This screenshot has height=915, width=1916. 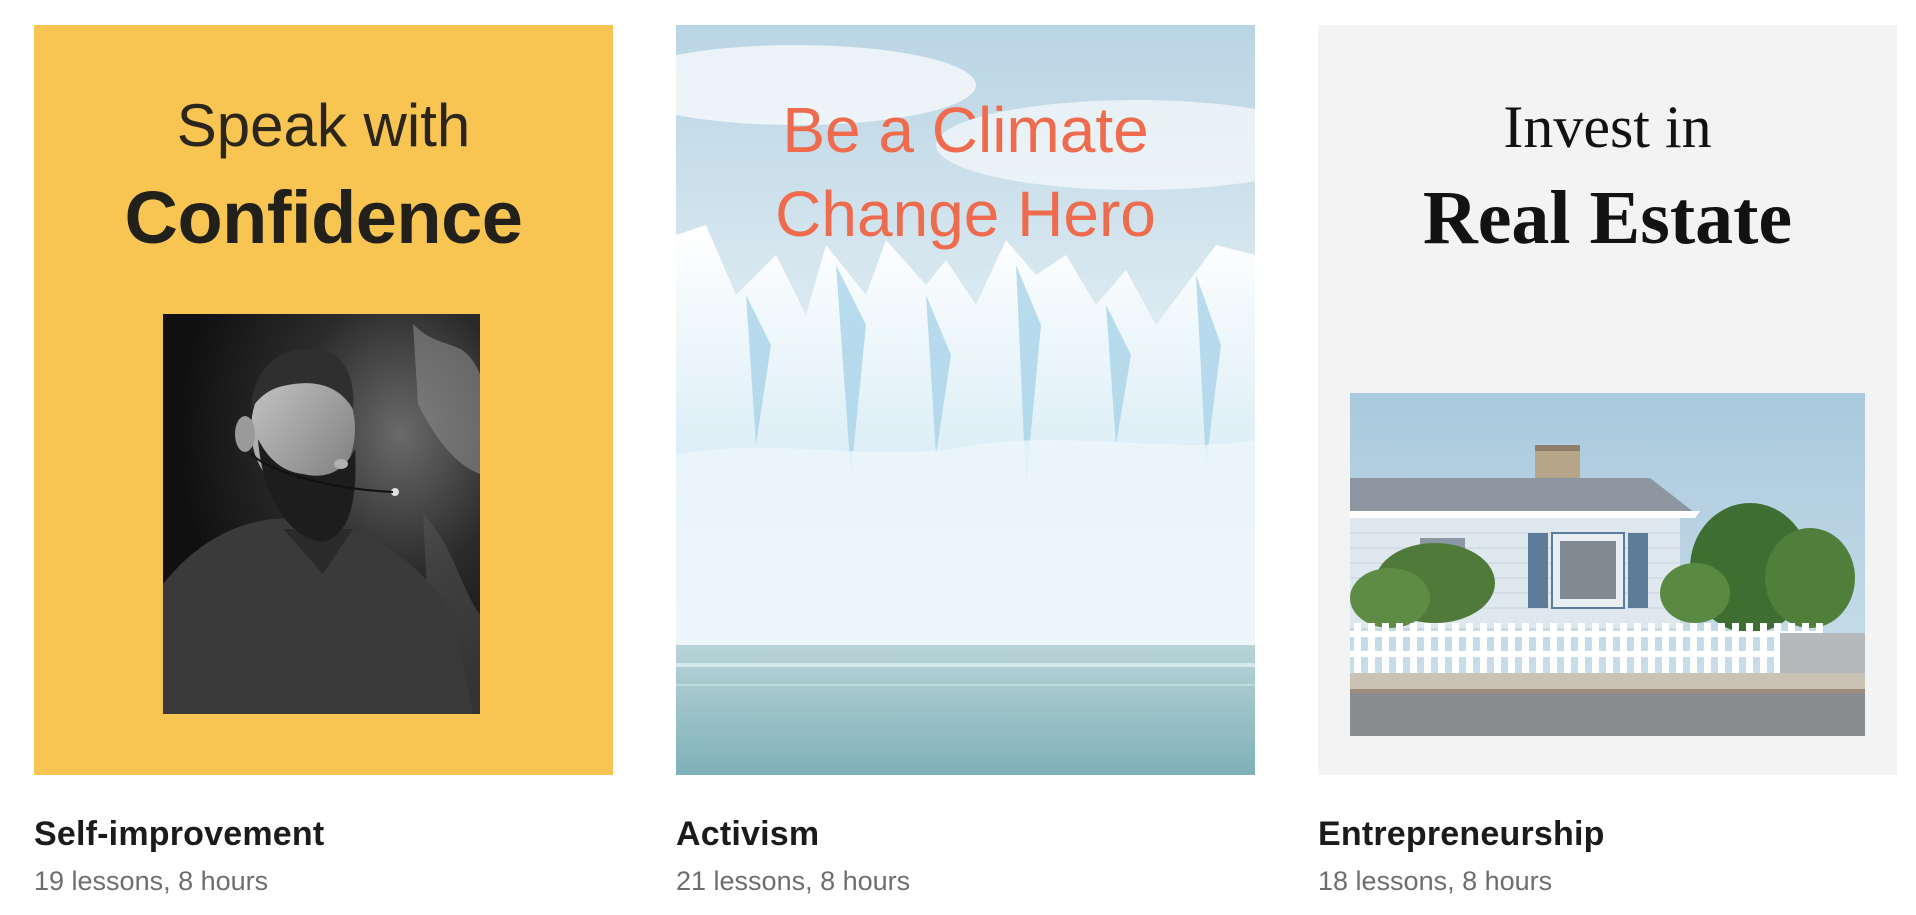 What do you see at coordinates (965, 834) in the screenshot?
I see `course-category: Activism` at bounding box center [965, 834].